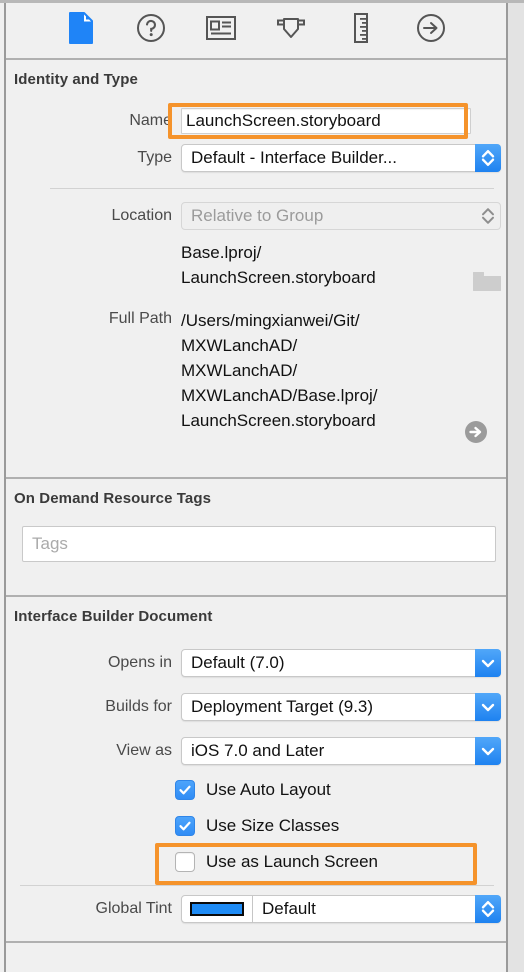 This screenshot has height=972, width=524. Describe the element at coordinates (273, 825) in the screenshot. I see `use-size-classes-label: Use Size Classes` at that location.